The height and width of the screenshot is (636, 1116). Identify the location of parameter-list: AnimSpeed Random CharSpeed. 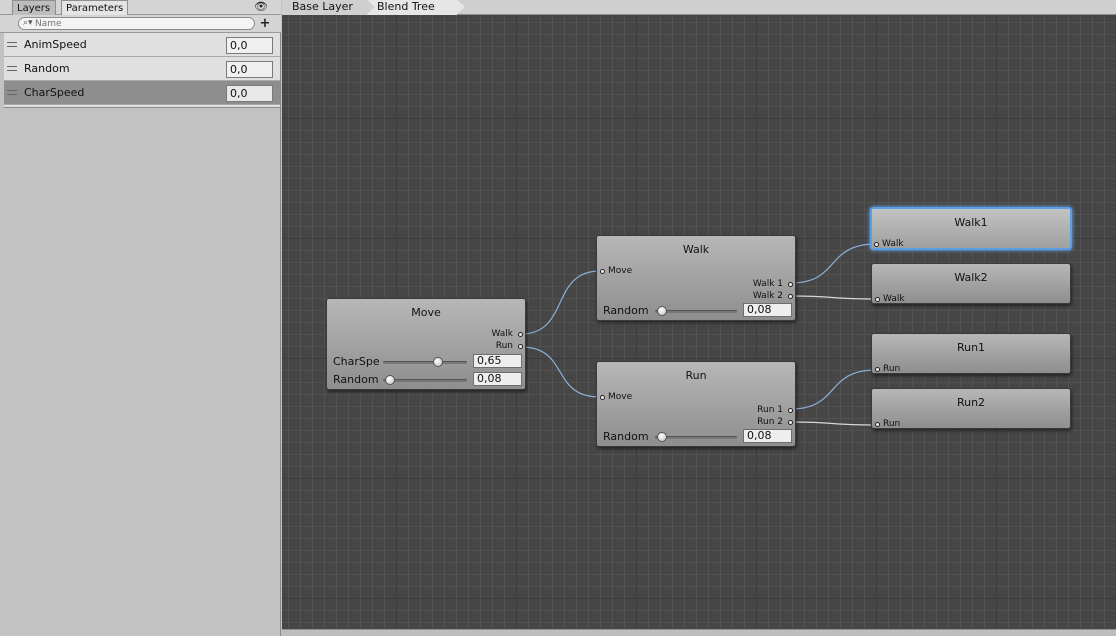
(142, 70).